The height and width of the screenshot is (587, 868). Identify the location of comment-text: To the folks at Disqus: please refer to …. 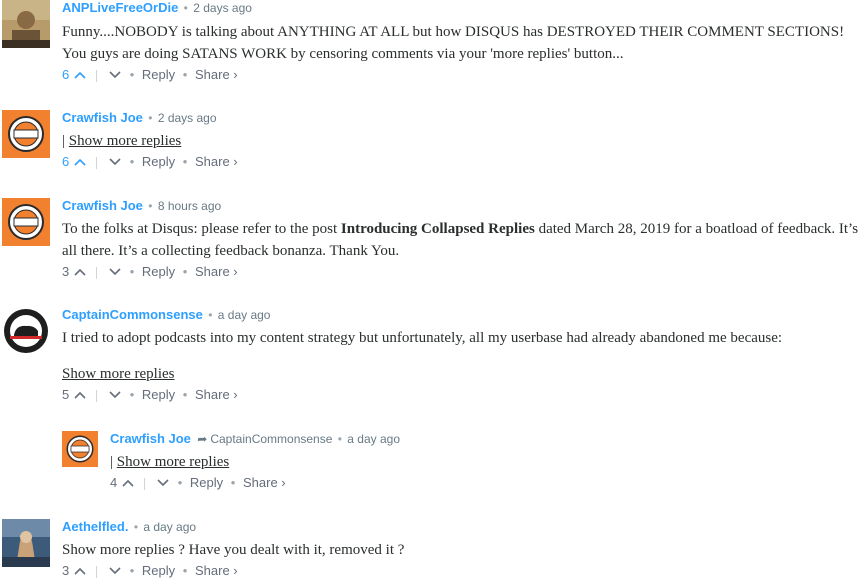
(201, 229).